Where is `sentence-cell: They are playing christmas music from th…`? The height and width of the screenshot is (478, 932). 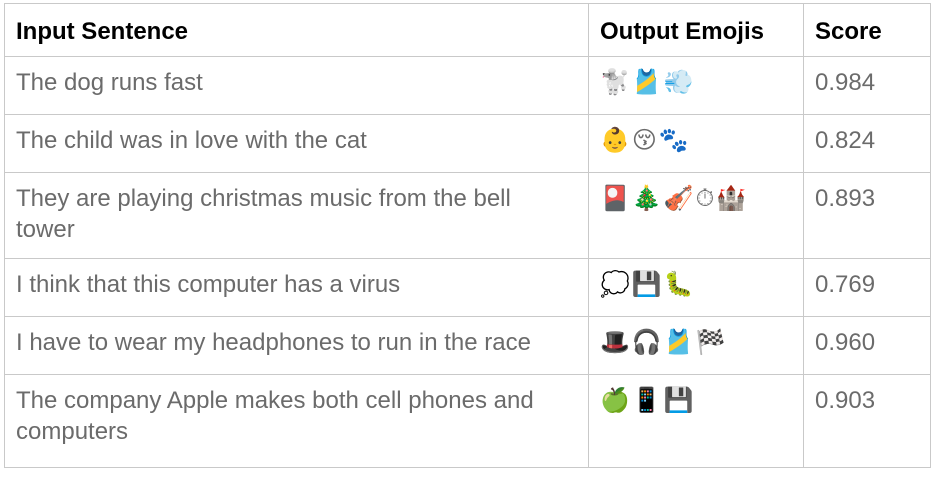 sentence-cell: They are playing christmas music from th… is located at coordinates (296, 215).